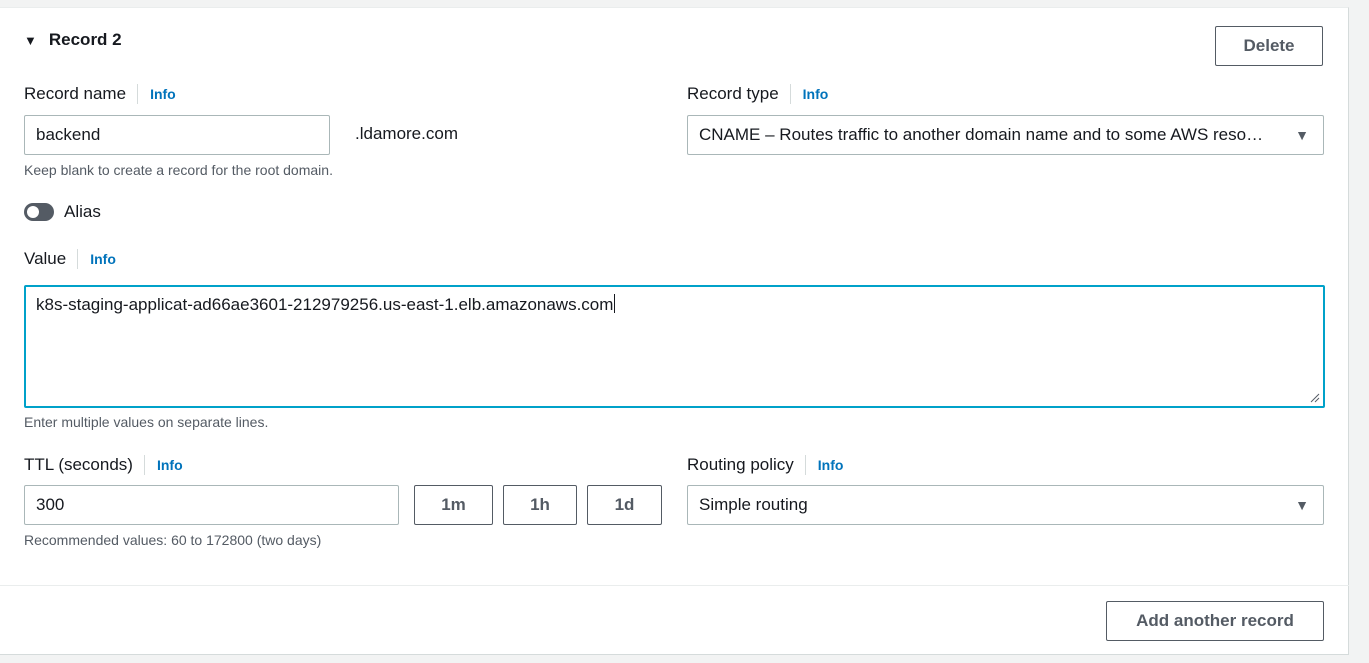 This screenshot has height=663, width=1369. I want to click on record-header: ▼ Record 2, so click(73, 40).